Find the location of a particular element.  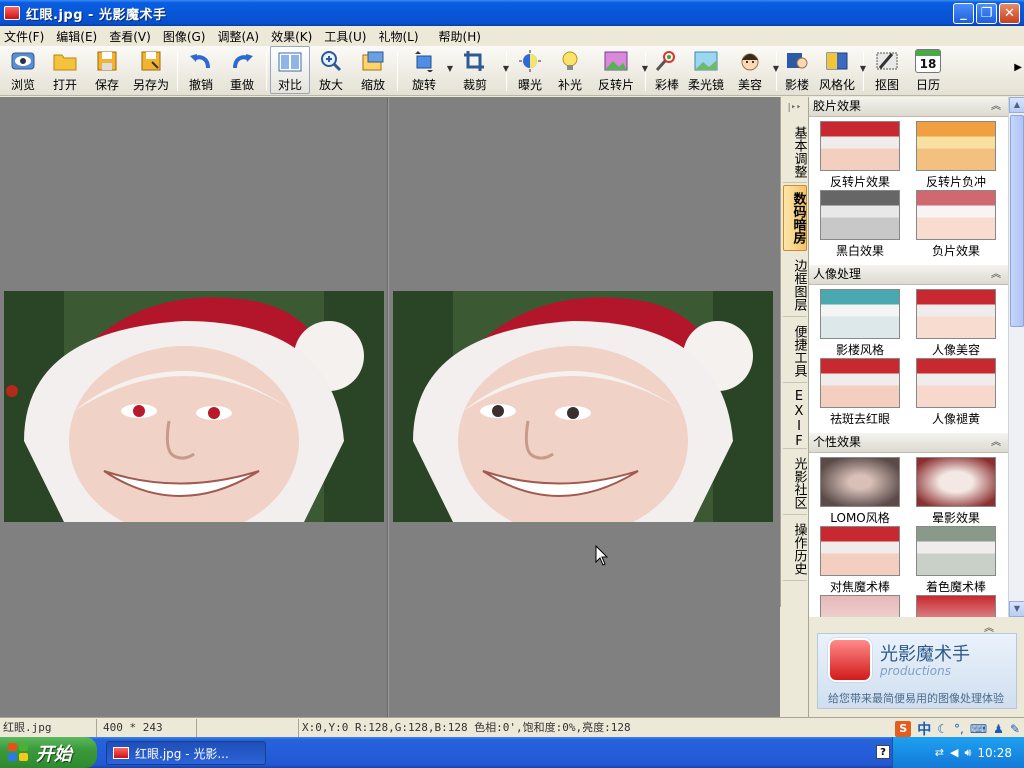

original-photo-image is located at coordinates (194, 406).